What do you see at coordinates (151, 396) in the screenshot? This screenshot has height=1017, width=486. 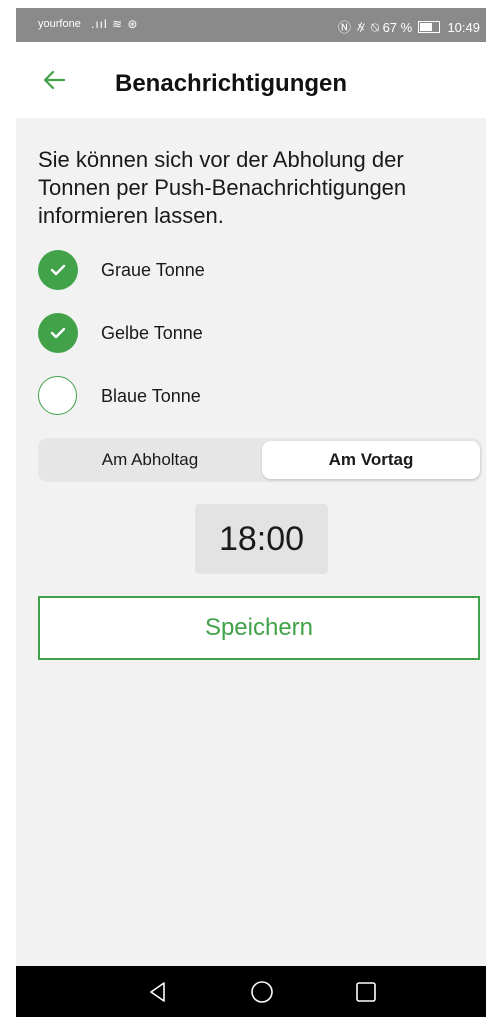 I see `option-label: Blaue Tonne` at bounding box center [151, 396].